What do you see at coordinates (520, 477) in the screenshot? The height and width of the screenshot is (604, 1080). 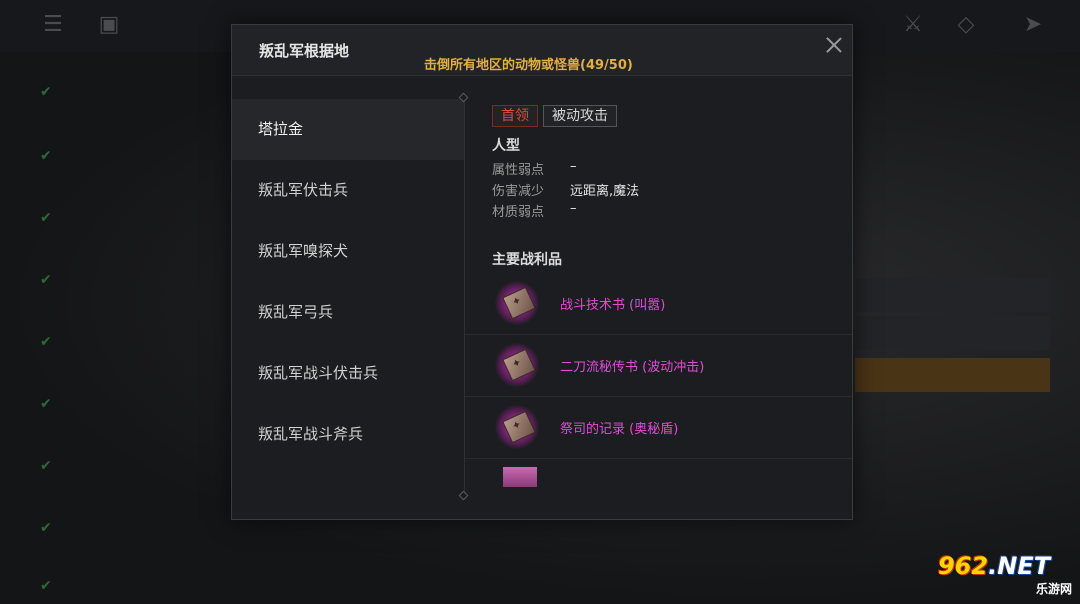 I see `scroll-icon` at bounding box center [520, 477].